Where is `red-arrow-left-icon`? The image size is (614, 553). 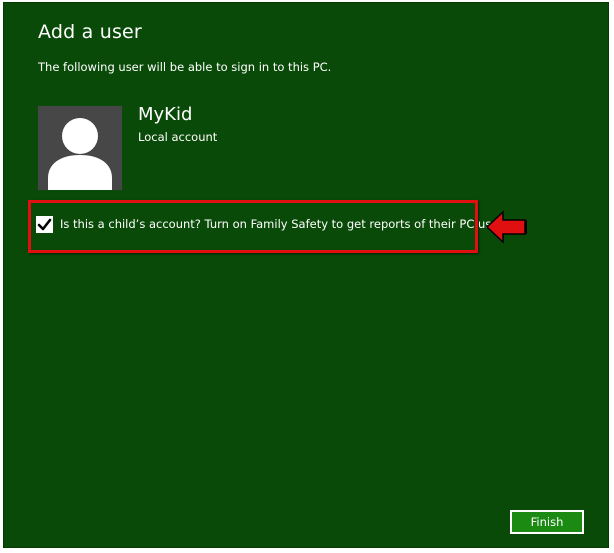
red-arrow-left-icon is located at coordinates (507, 229).